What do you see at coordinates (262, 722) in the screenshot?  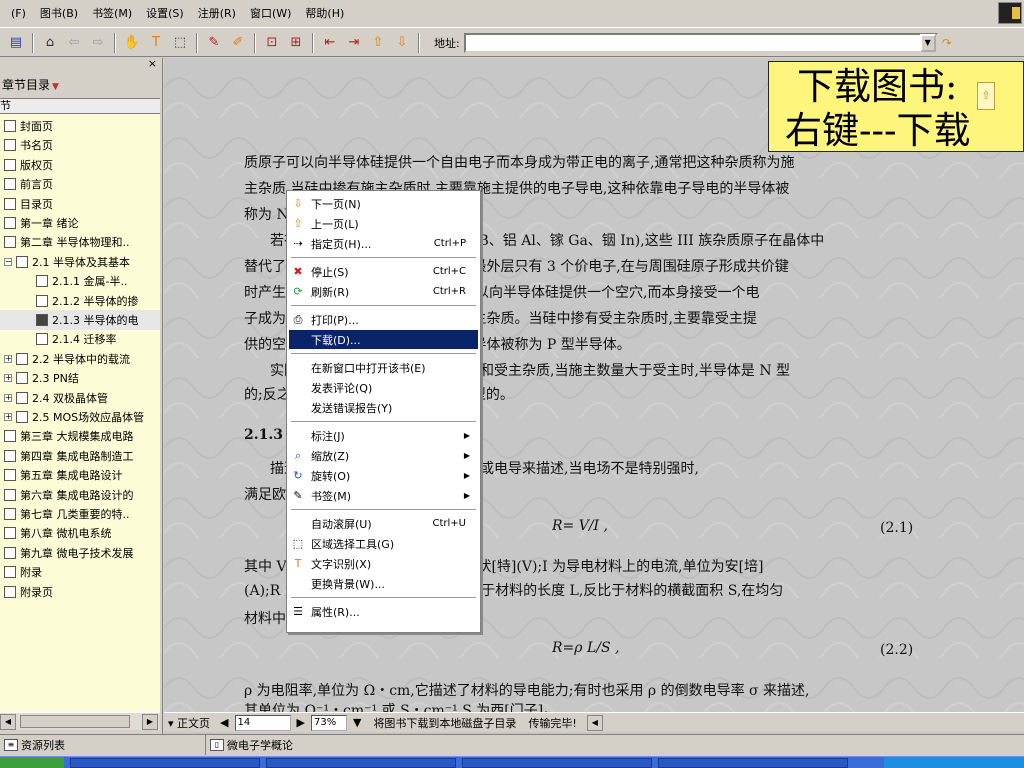 I see `page-number-input: 14` at bounding box center [262, 722].